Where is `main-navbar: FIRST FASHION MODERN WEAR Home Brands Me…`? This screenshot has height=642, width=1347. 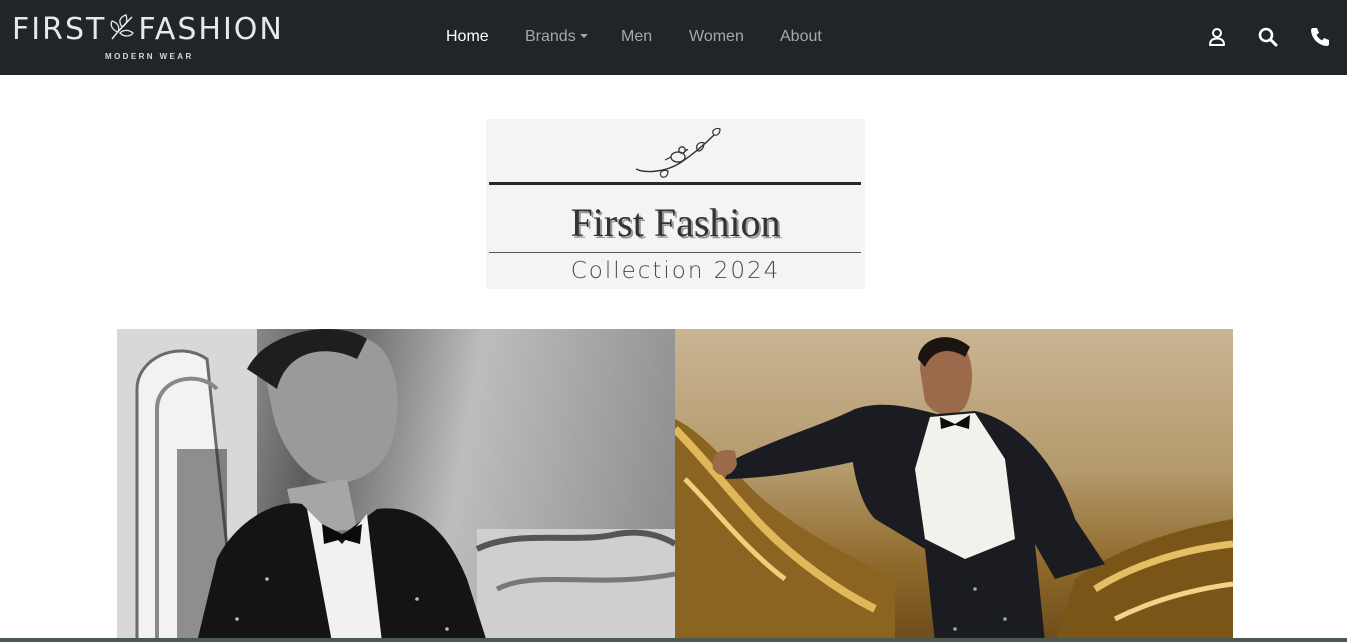
main-navbar: FIRST FASHION MODERN WEAR Home Brands Me… is located at coordinates (673, 37).